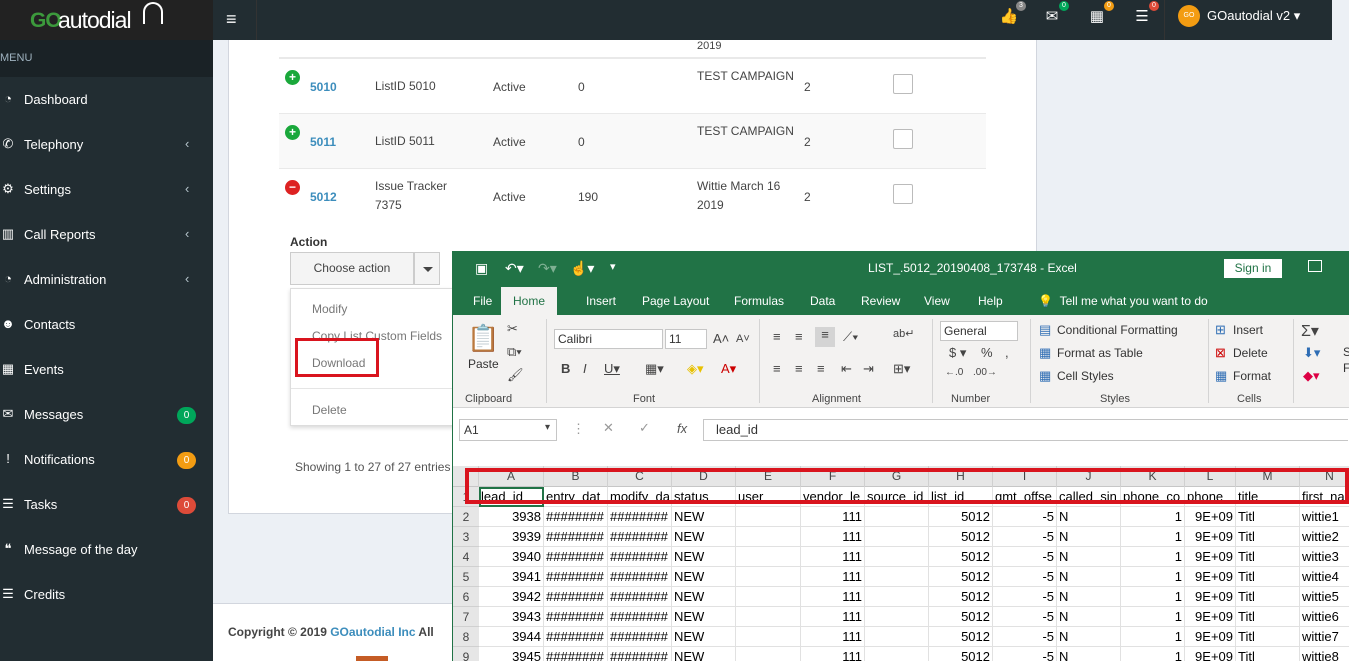 The image size is (1349, 661). What do you see at coordinates (483, 338) in the screenshot?
I see `paste-icon: 📋` at bounding box center [483, 338].